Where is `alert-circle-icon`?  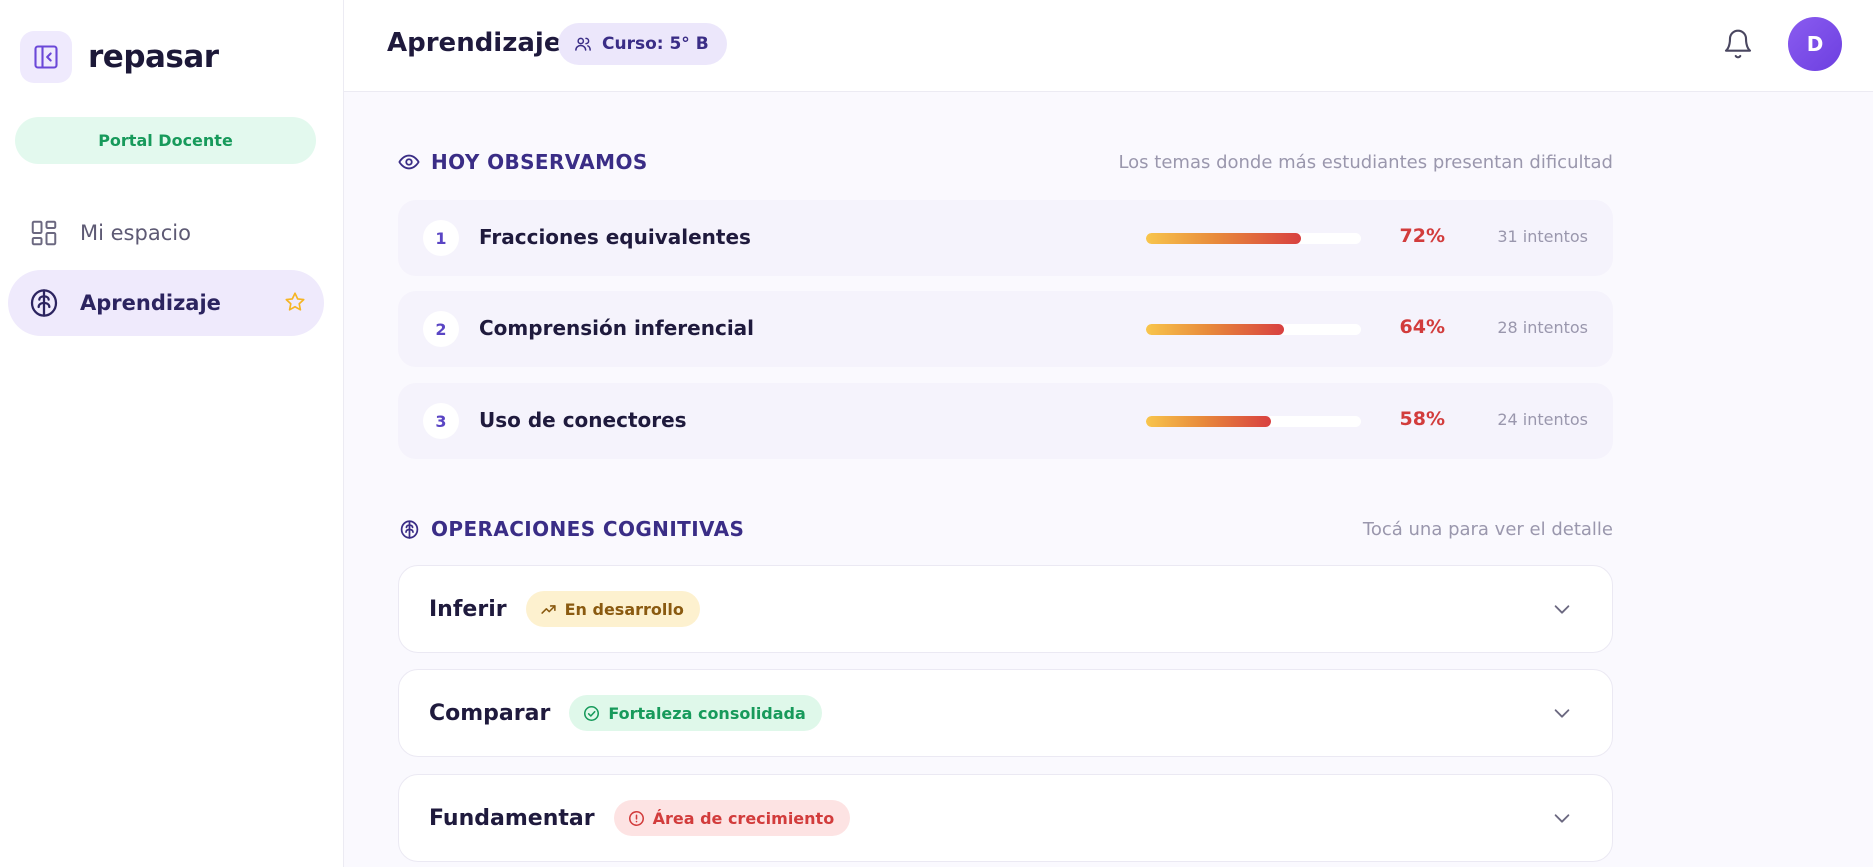
alert-circle-icon is located at coordinates (636, 818).